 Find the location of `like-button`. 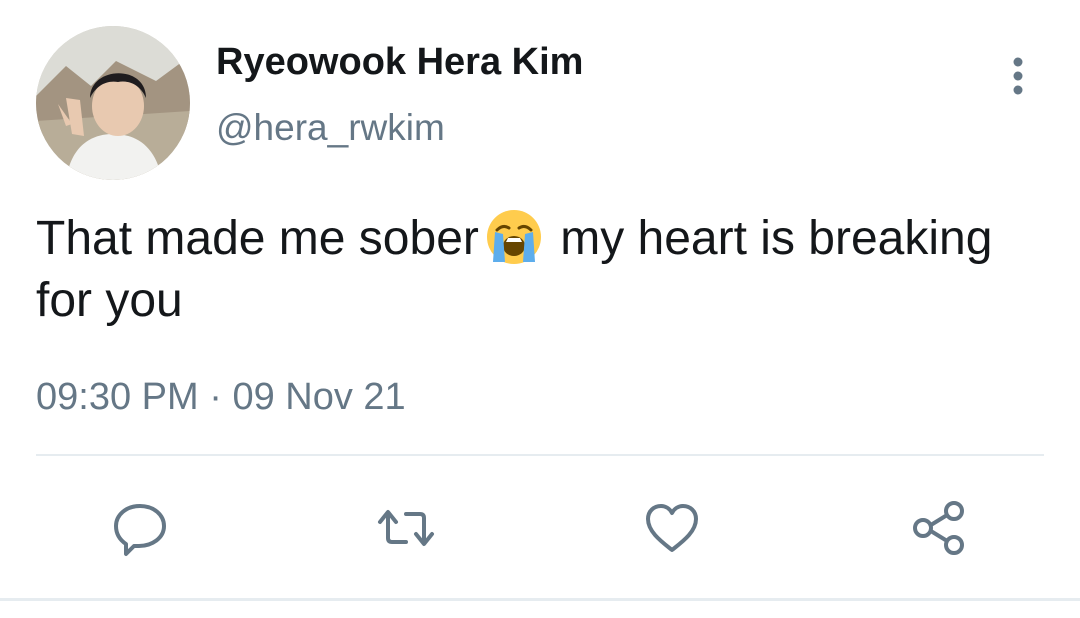

like-button is located at coordinates (672, 528).